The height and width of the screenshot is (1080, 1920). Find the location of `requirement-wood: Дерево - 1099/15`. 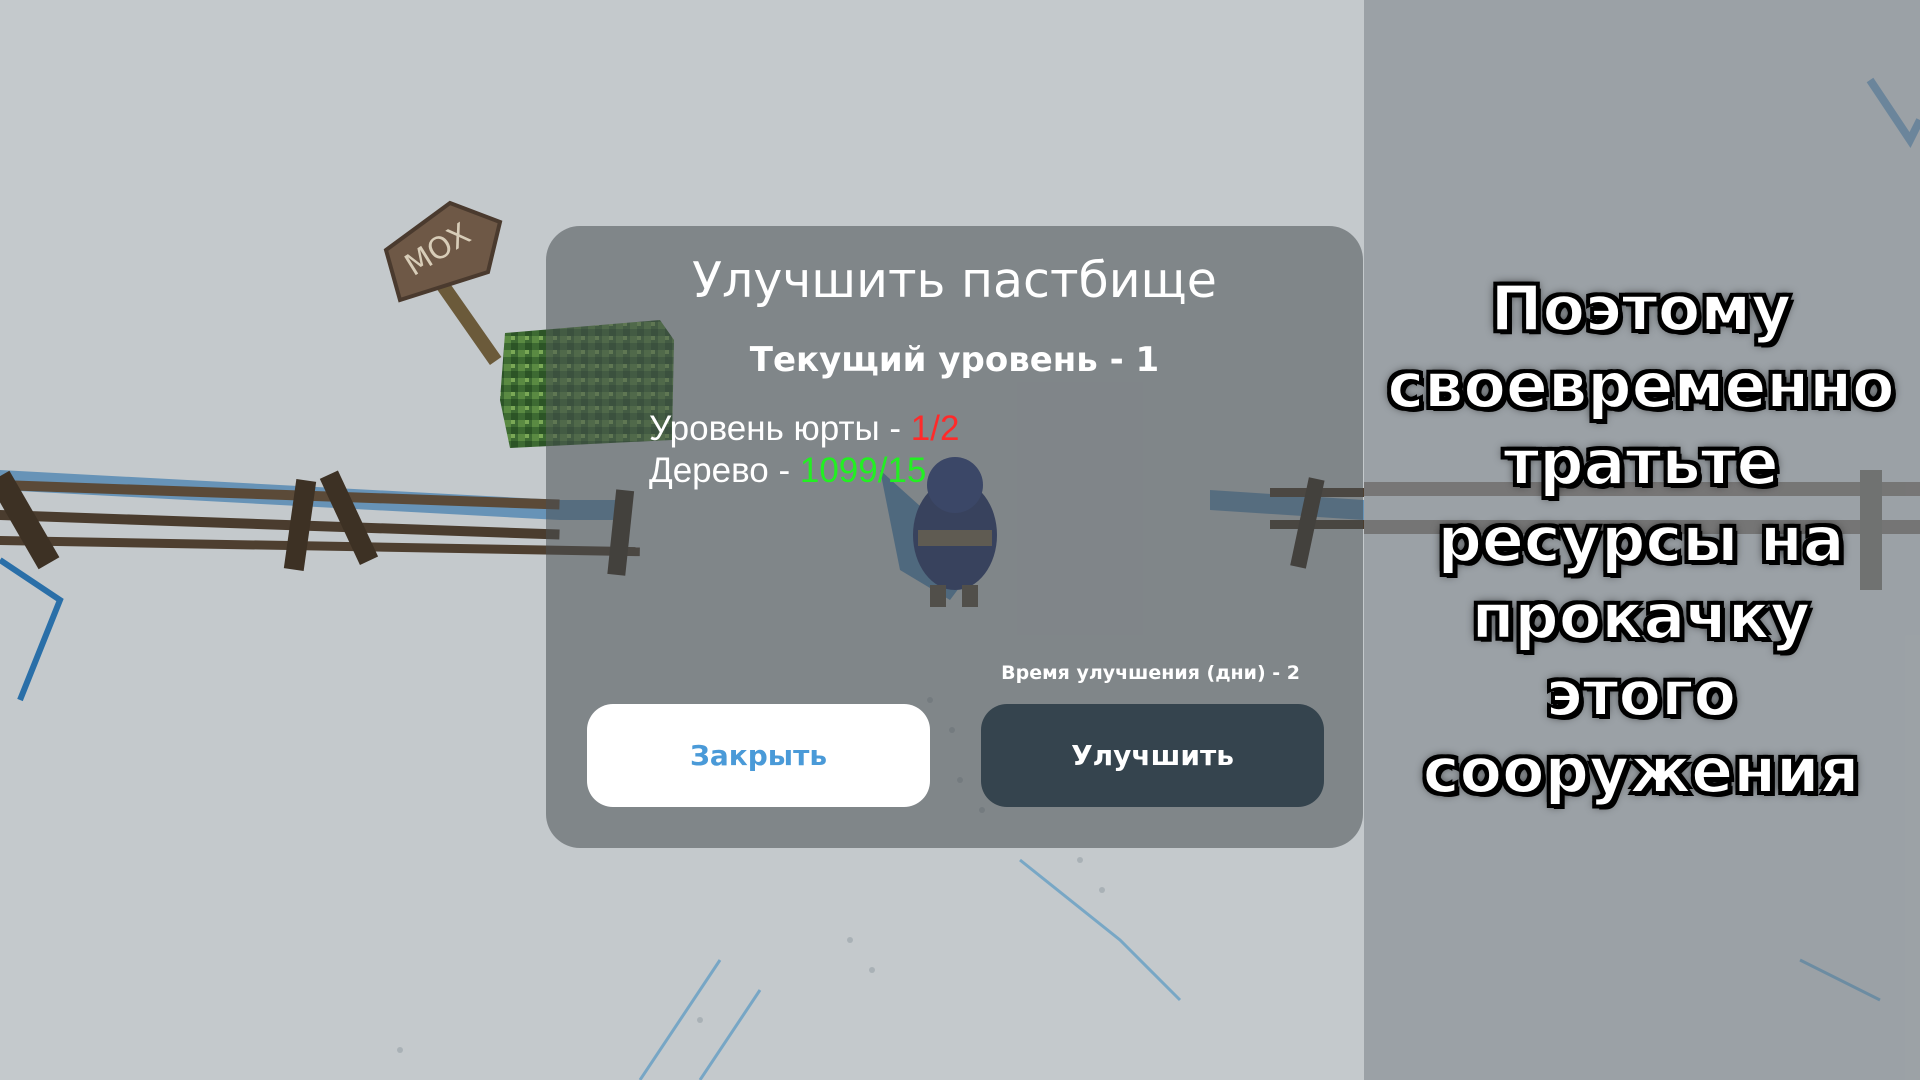

requirement-wood: Дерево - 1099/15 is located at coordinates (787, 471).